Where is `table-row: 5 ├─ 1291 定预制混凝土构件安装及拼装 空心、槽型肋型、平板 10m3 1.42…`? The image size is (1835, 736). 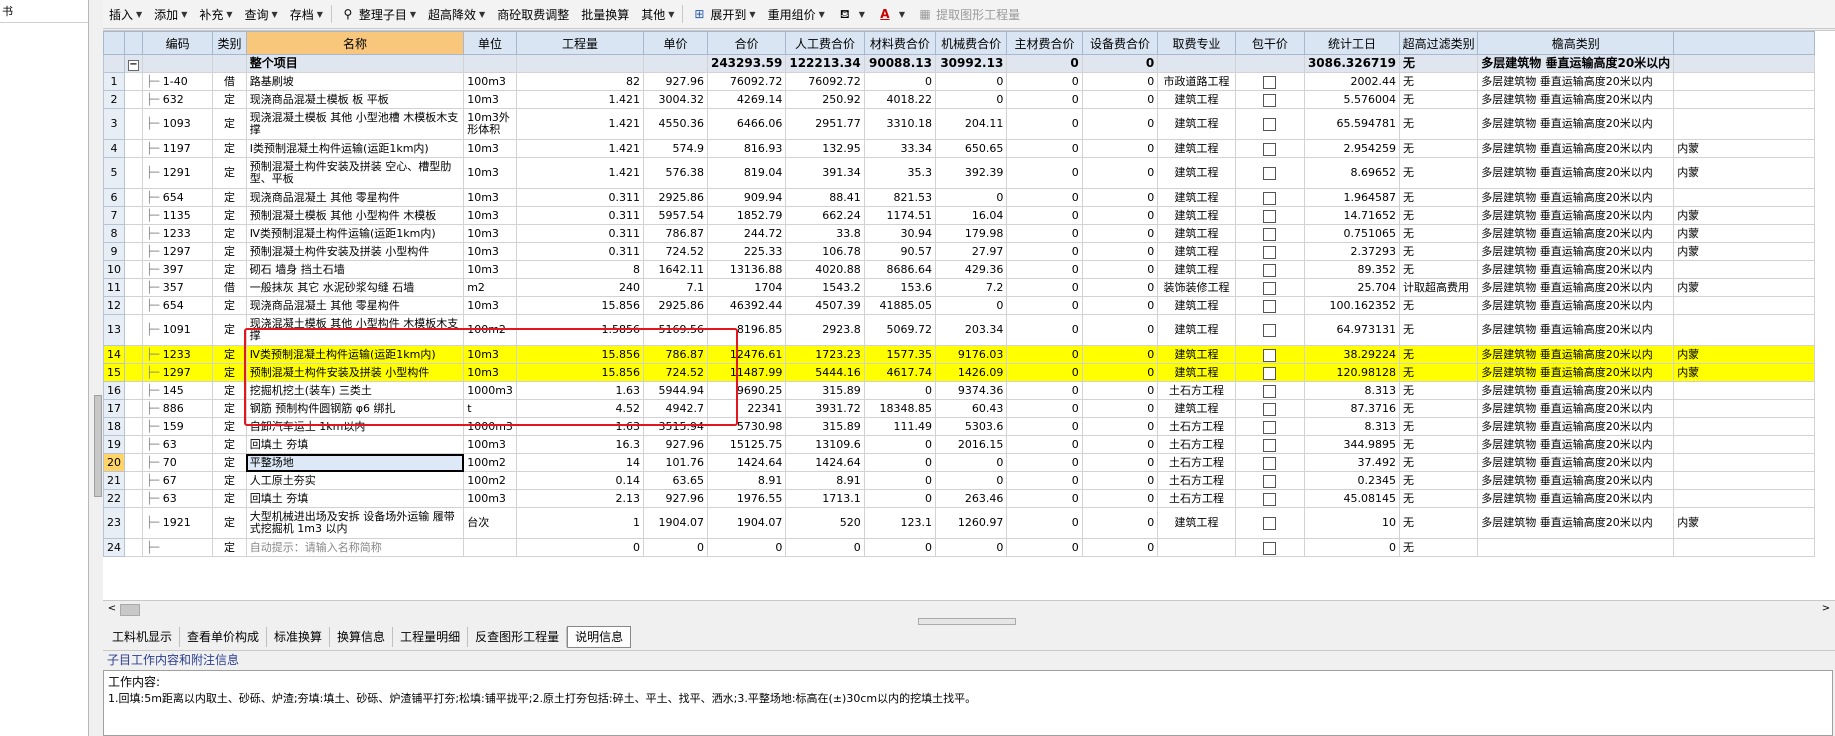 table-row: 5 ├─ 1291 定预制混凝土构件安装及拼装 空心、槽型肋型、平板 10m3 1.42… is located at coordinates (969, 173).